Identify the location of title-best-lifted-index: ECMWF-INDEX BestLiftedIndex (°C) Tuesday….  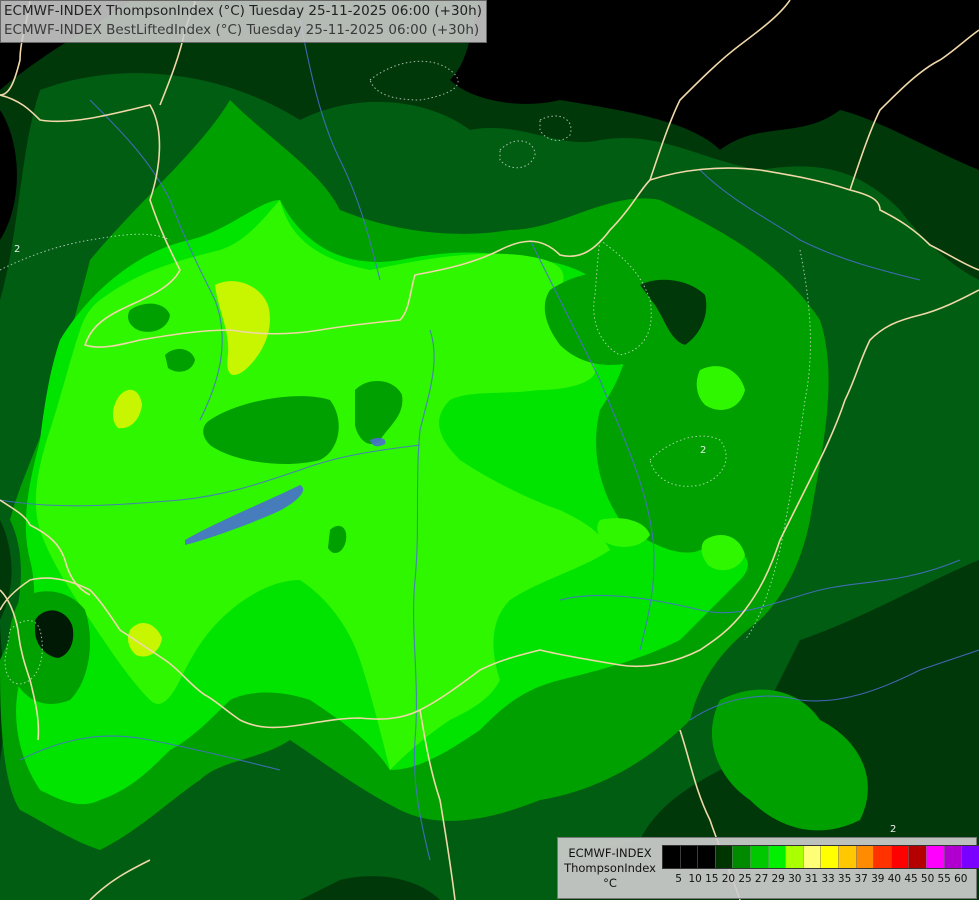
(242, 30).